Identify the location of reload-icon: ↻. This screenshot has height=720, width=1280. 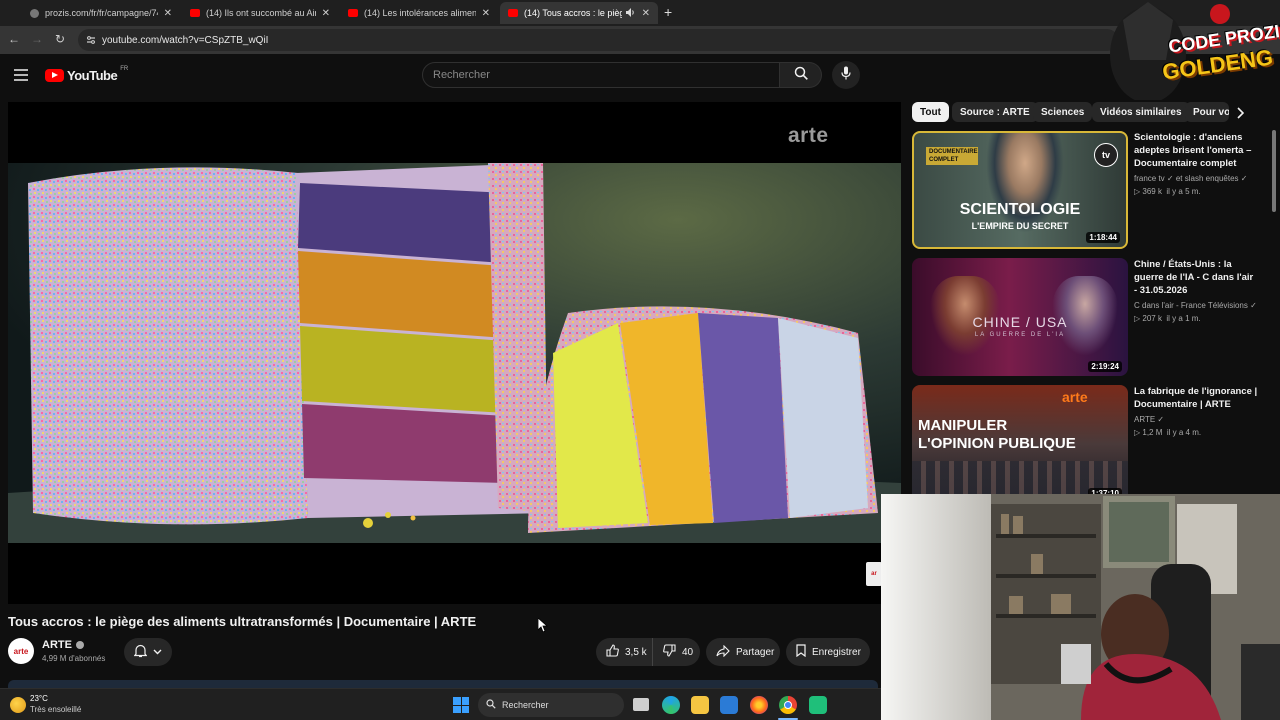
(60, 39).